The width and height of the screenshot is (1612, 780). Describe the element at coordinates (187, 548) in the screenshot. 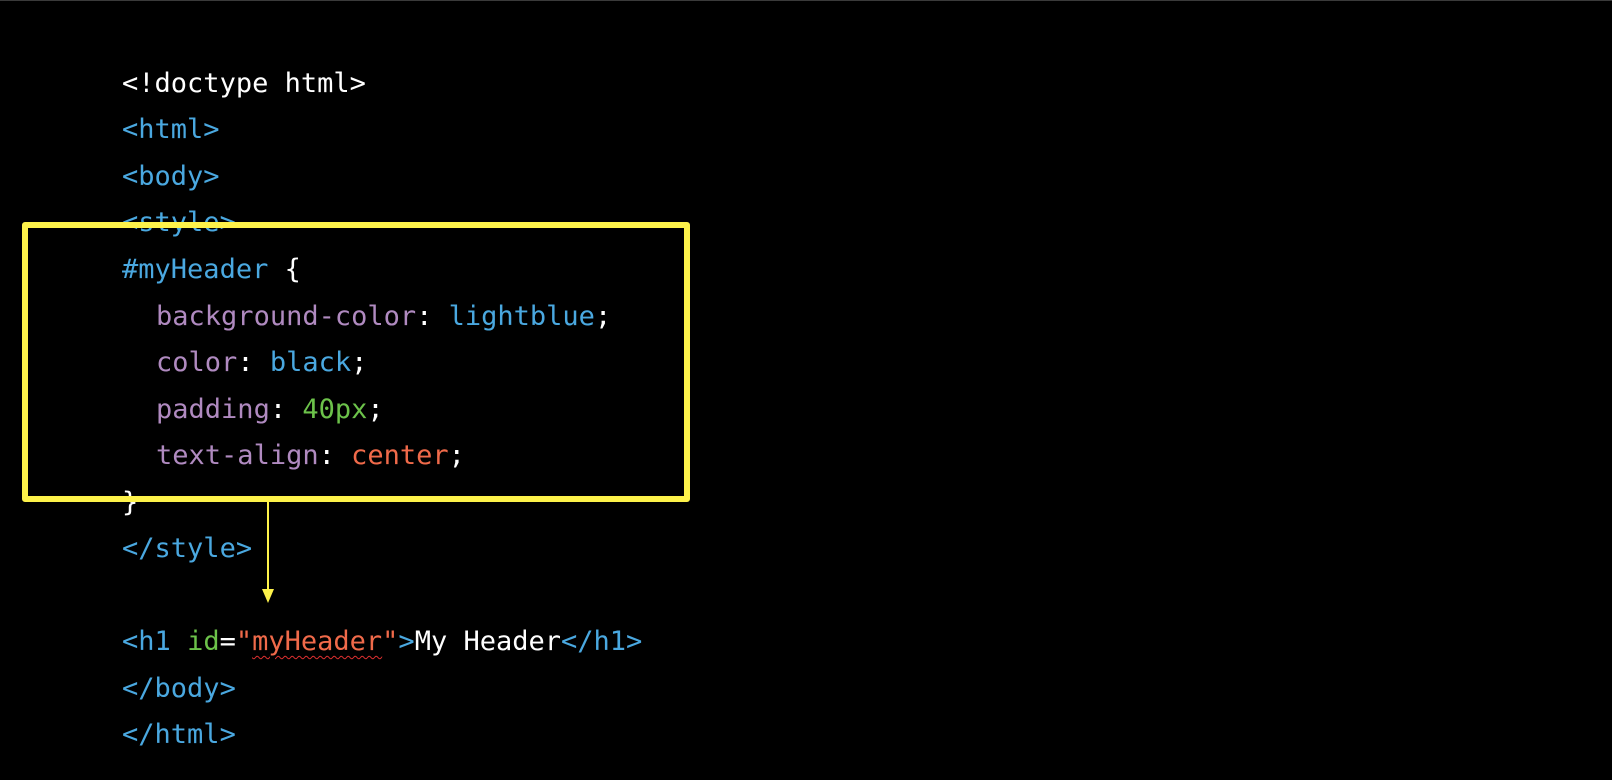

I see `style-close-tag: </style>` at that location.